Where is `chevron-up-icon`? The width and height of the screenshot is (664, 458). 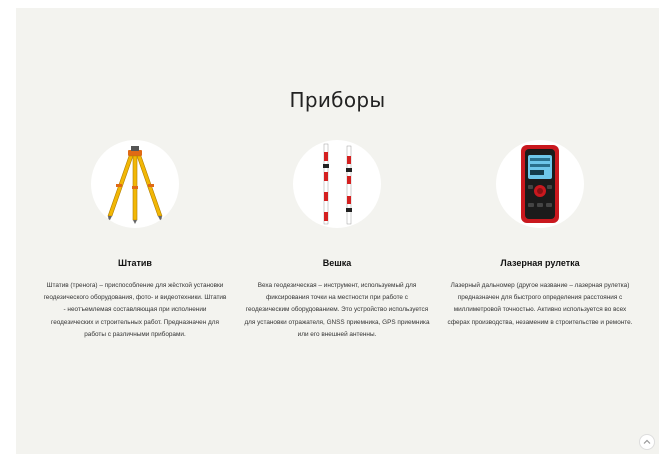
chevron-up-icon is located at coordinates (647, 441).